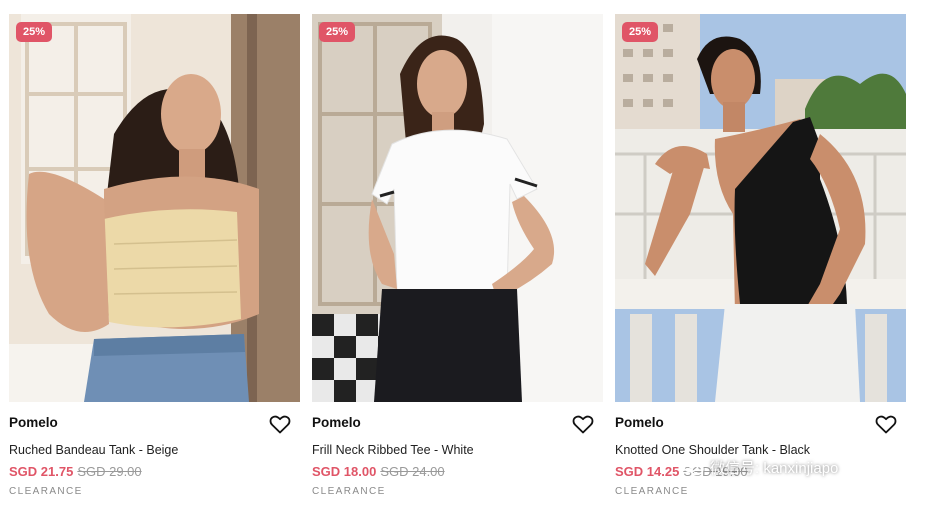 The width and height of the screenshot is (949, 510). I want to click on watermark-text: 微信号: kanxinjiapo, so click(774, 468).